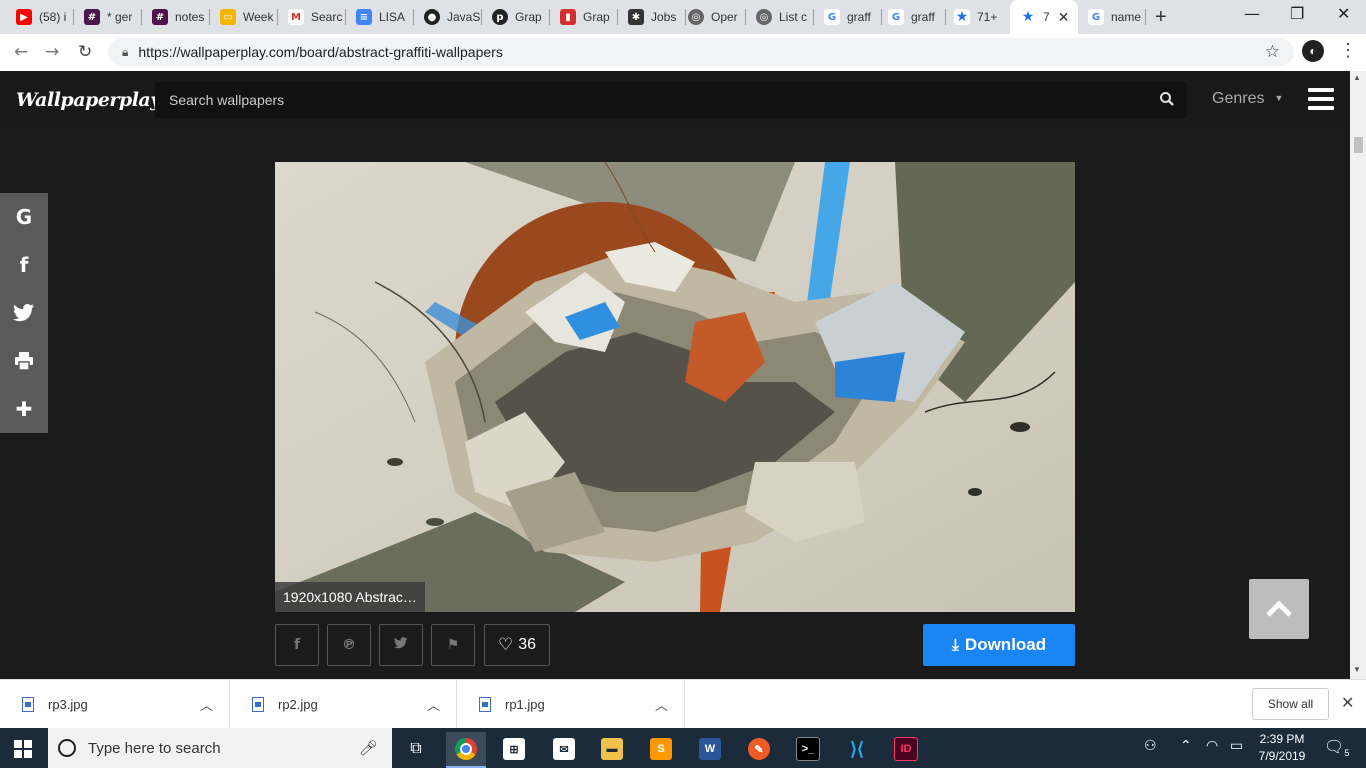  Describe the element at coordinates (1150, 746) in the screenshot. I see `people-icon: ⚇` at that location.